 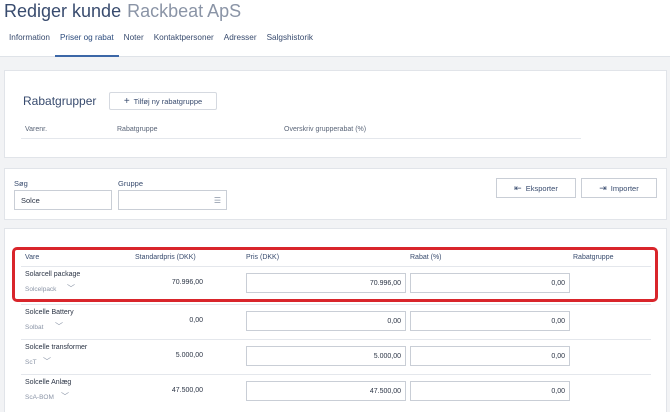 I want to click on add-rabatgruppe-label: Tilføj ny rabatgruppe, so click(x=168, y=101).